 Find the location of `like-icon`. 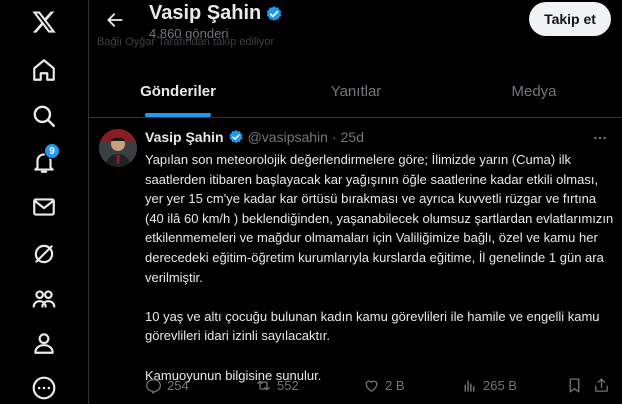

like-icon is located at coordinates (371, 386).